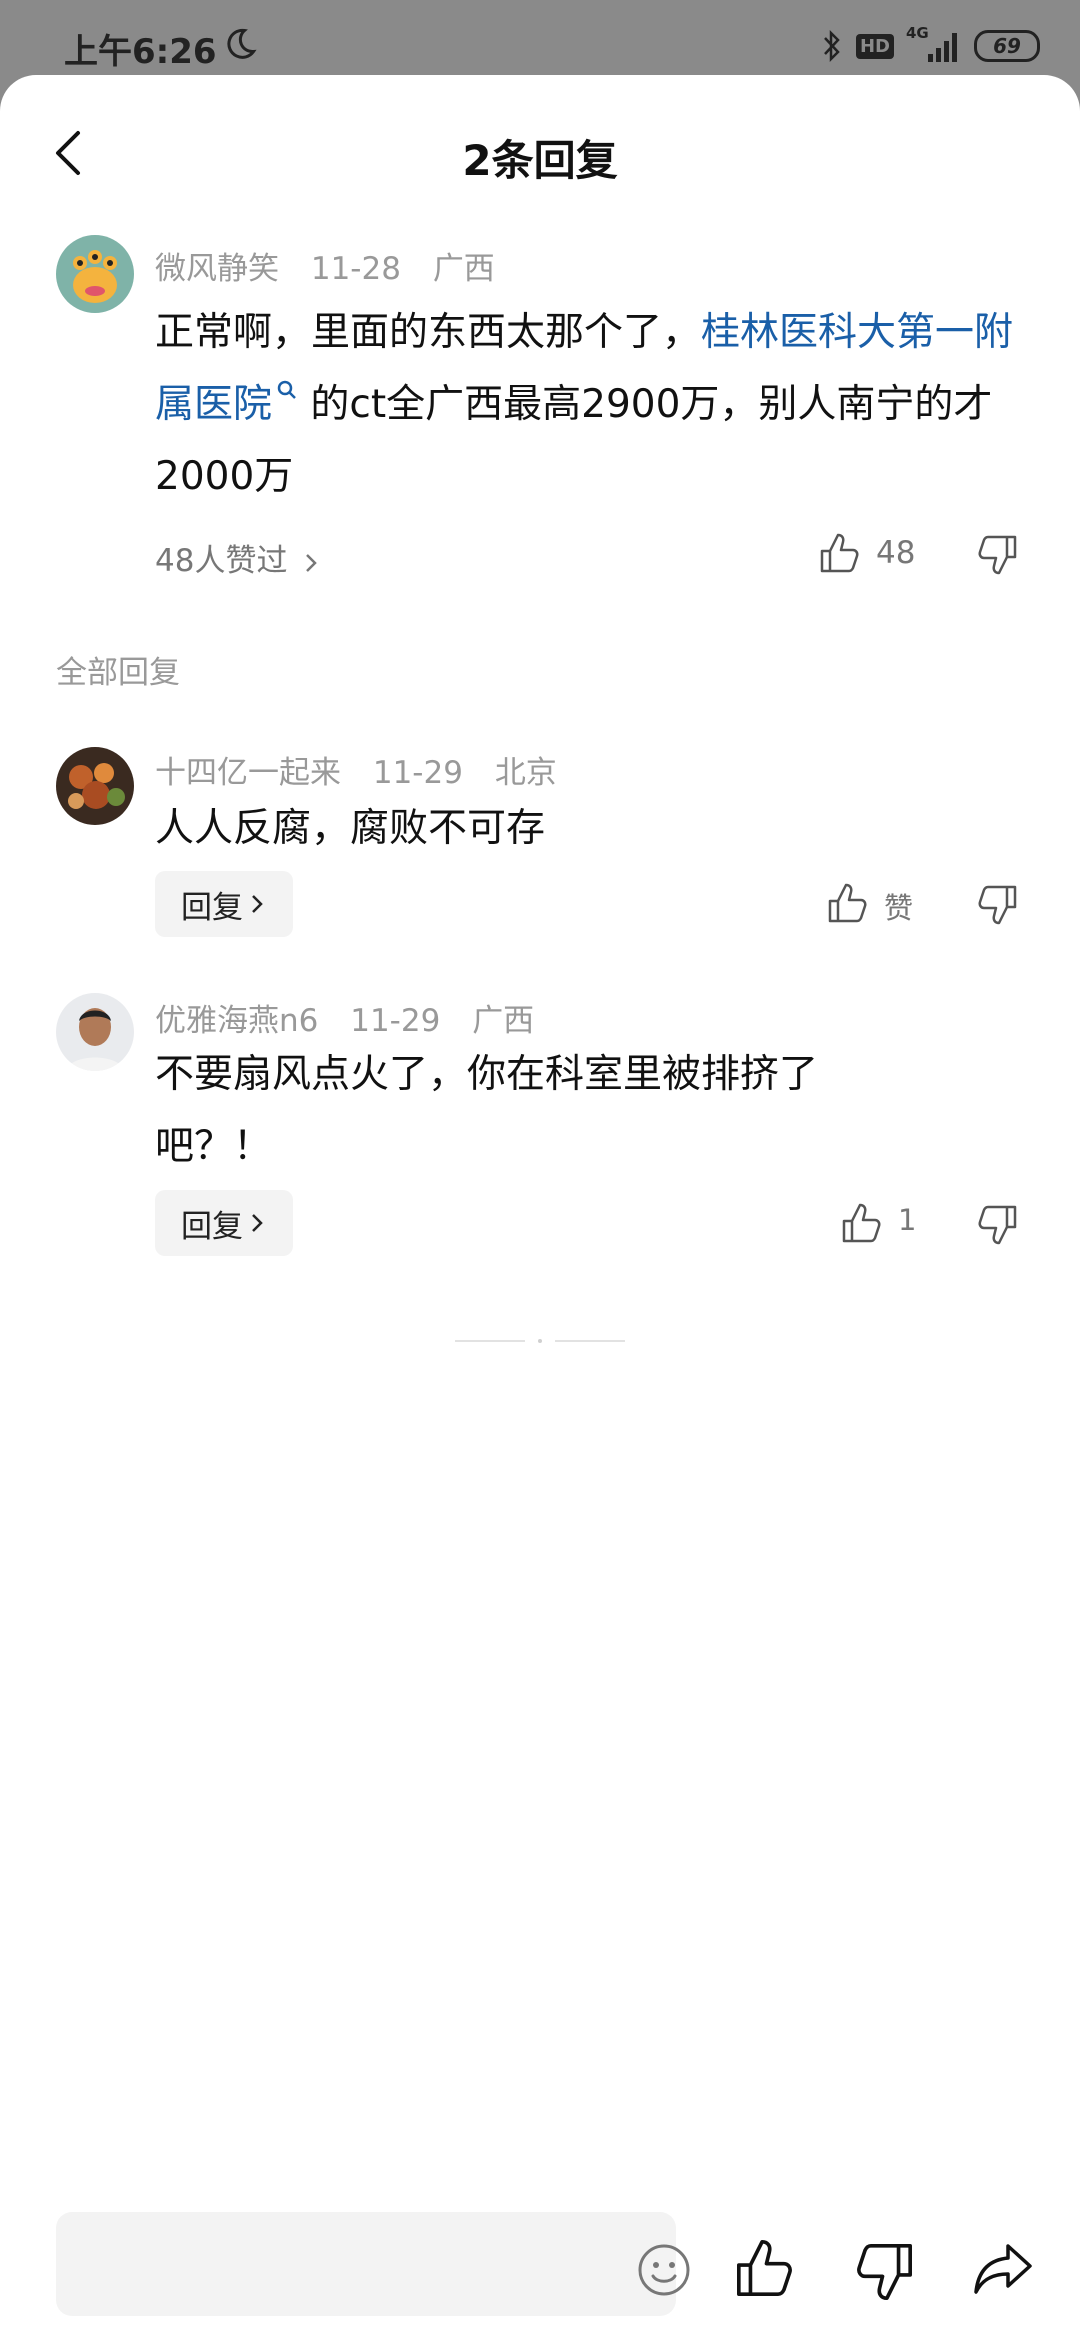 The width and height of the screenshot is (1080, 2340). I want to click on author-name: 十四亿一起来, so click(248, 773).